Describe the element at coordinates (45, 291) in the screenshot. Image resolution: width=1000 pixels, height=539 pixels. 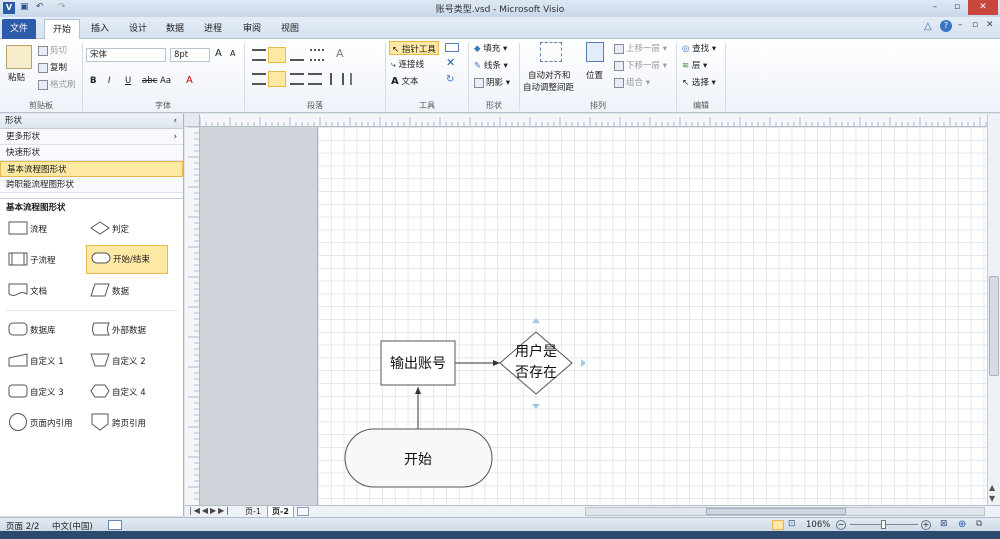
I see `shape-document: 文档` at that location.